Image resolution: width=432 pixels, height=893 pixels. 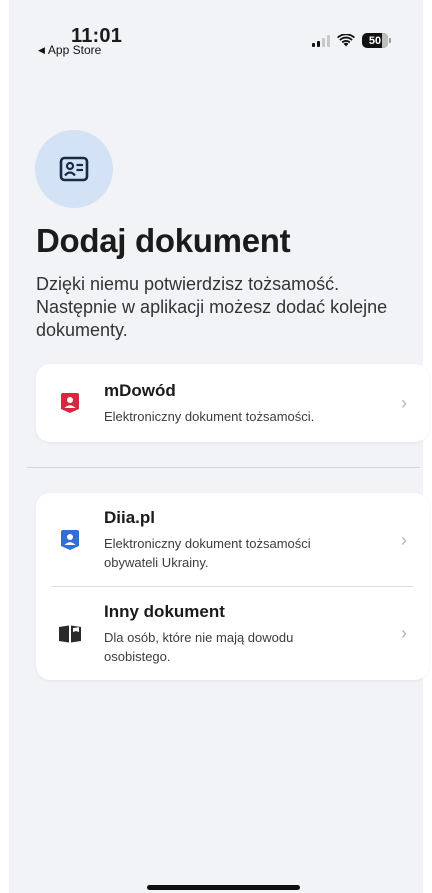 What do you see at coordinates (223, 467) in the screenshot?
I see `section-divider` at bounding box center [223, 467].